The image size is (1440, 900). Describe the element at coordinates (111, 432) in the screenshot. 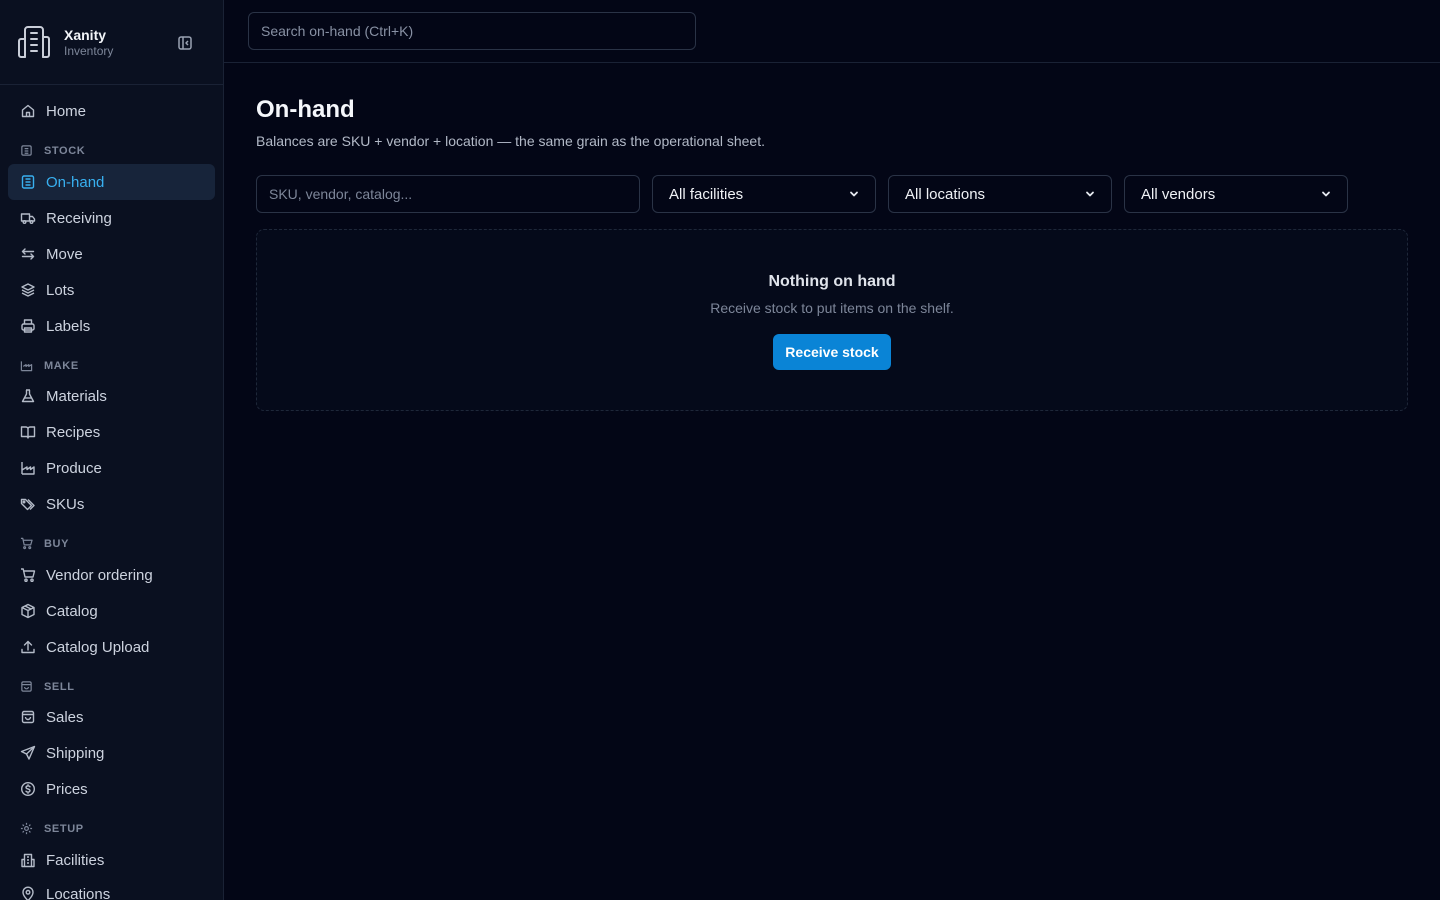

I see `sidebar-item-recipes: Recipes` at that location.